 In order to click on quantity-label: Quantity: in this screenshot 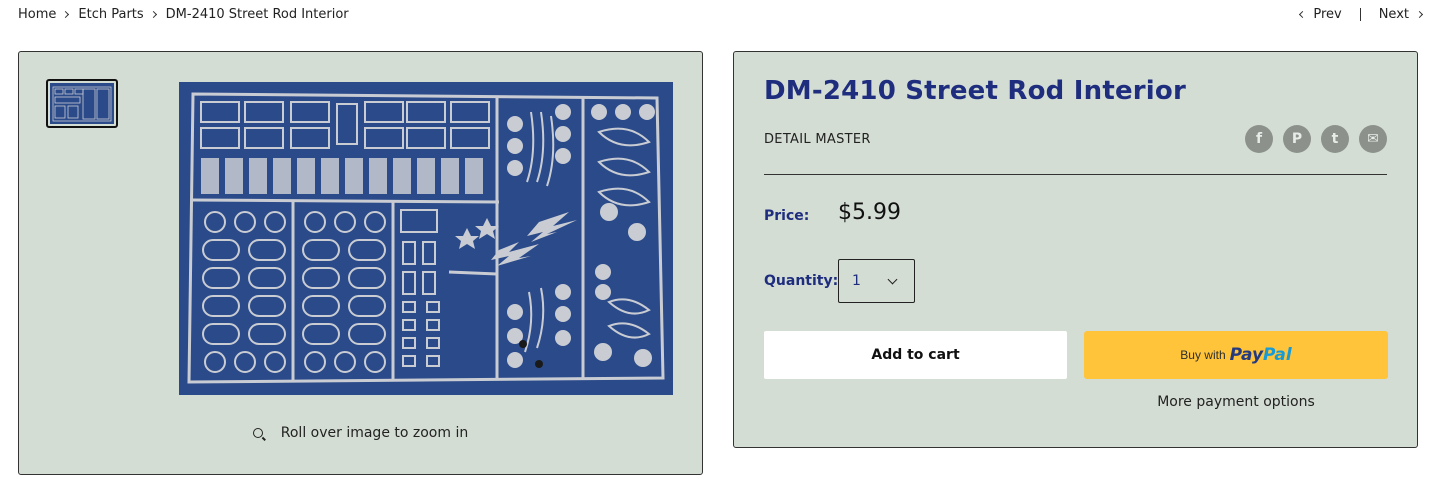, I will do `click(801, 281)`.